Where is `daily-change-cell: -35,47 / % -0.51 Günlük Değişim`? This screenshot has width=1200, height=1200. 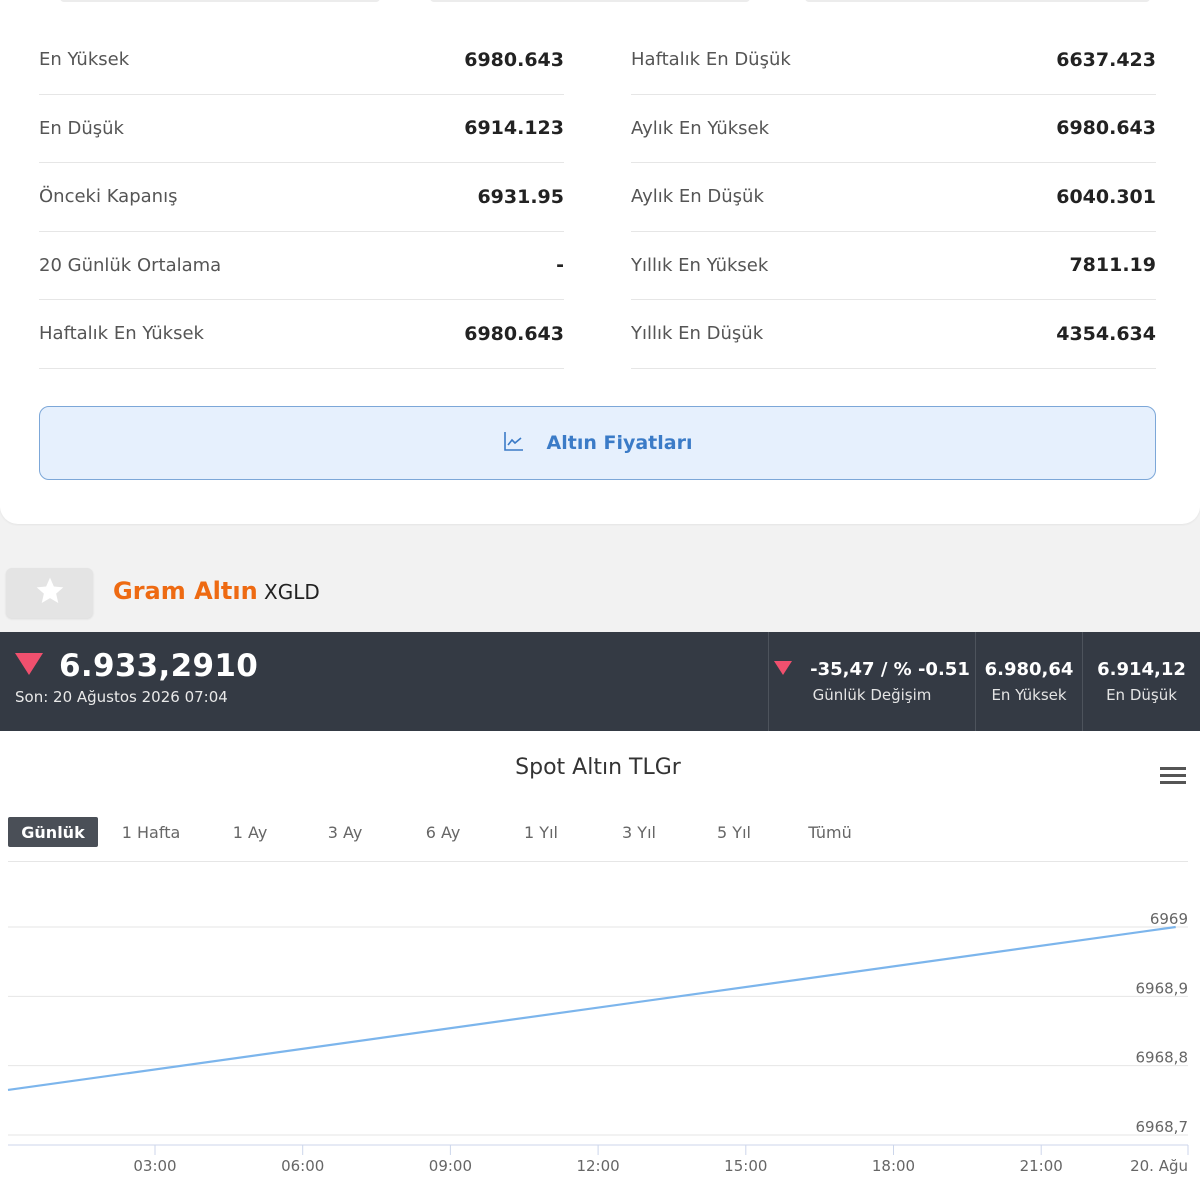
daily-change-cell: -35,47 / % -0.51 Günlük Değişim is located at coordinates (871, 681).